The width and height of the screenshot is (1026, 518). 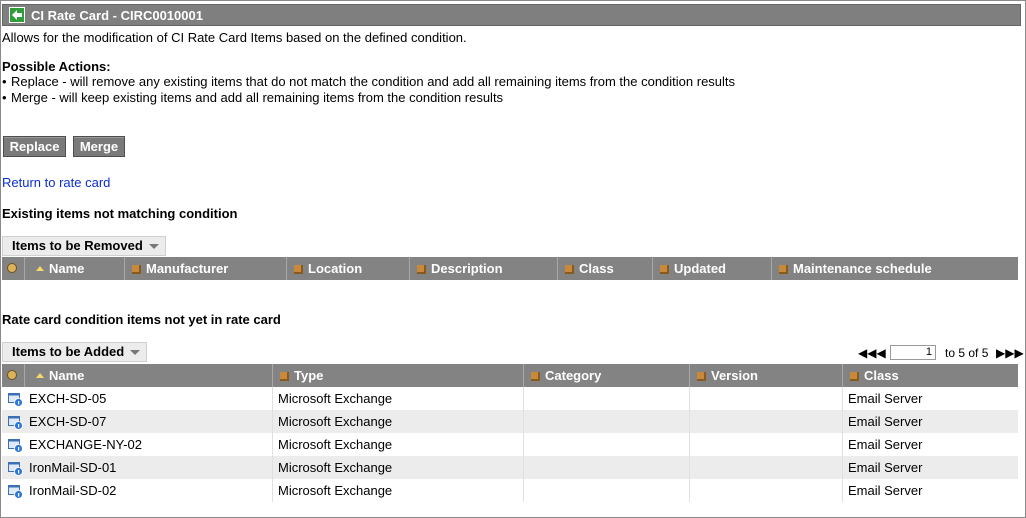 What do you see at coordinates (56, 66) in the screenshot?
I see `possible-actions-heading: Possible Actions:` at bounding box center [56, 66].